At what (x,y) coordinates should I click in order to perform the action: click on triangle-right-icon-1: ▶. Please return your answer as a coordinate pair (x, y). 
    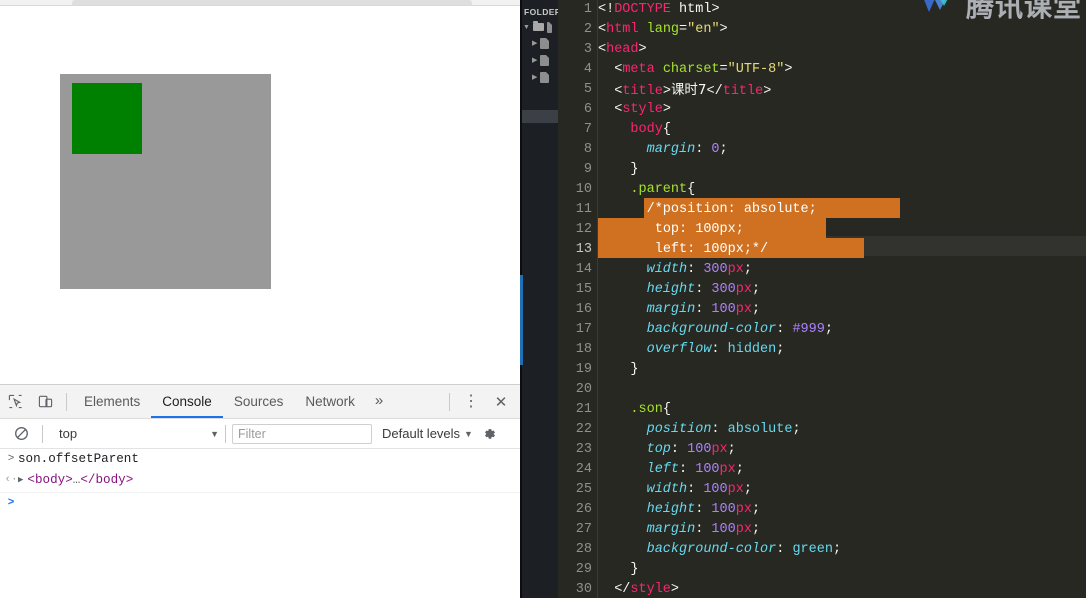
    Looking at the image, I should click on (534, 43).